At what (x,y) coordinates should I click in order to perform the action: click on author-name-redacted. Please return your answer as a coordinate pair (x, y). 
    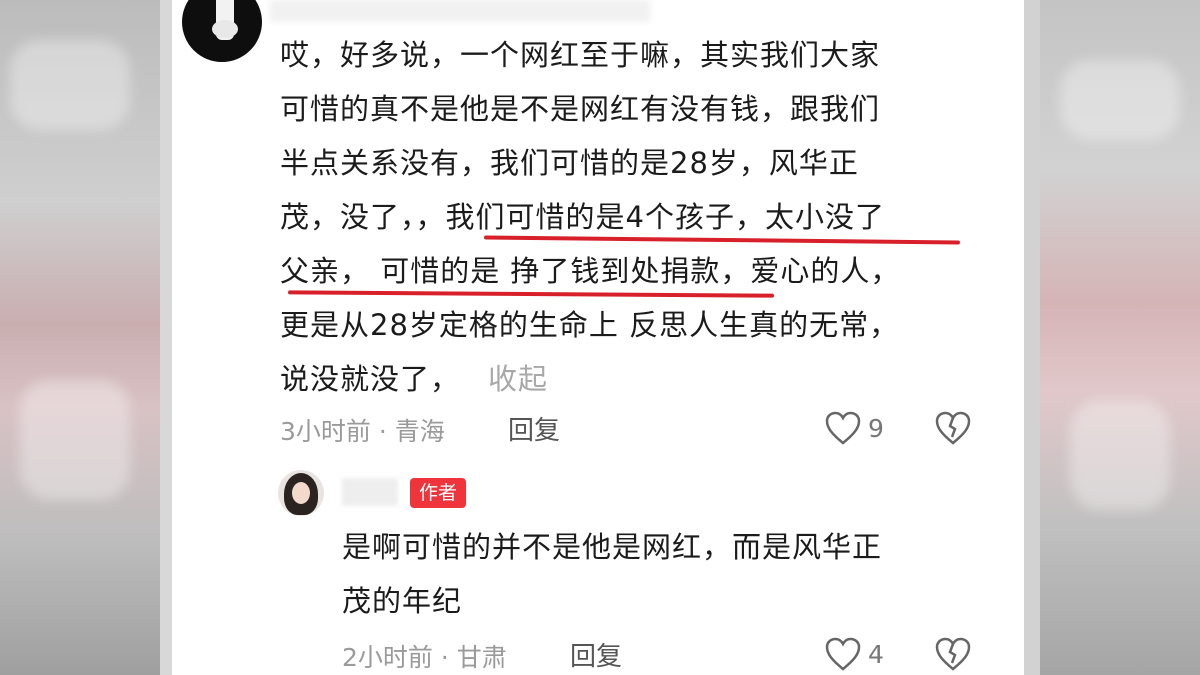
    Looking at the image, I should click on (370, 492).